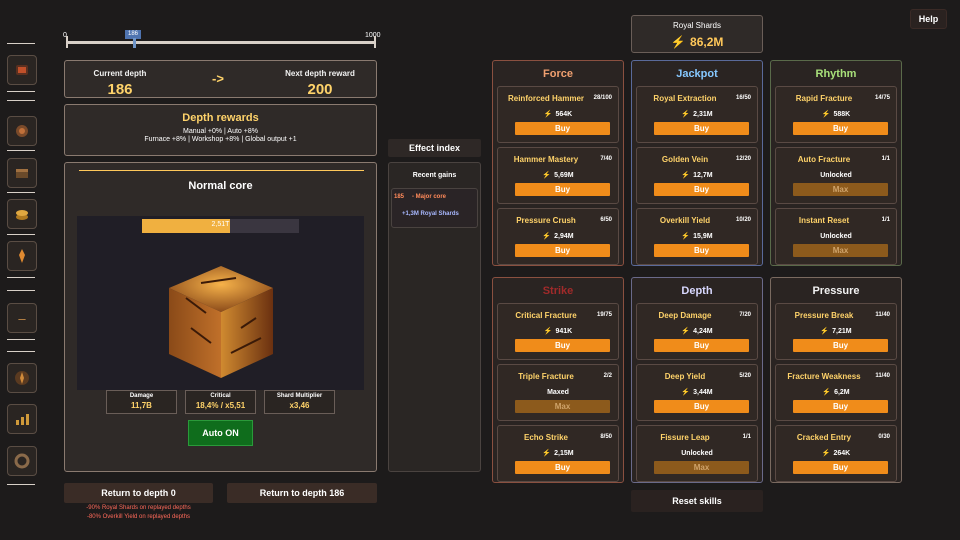 This screenshot has width=960, height=540. I want to click on cog-icon, so click(22, 461).